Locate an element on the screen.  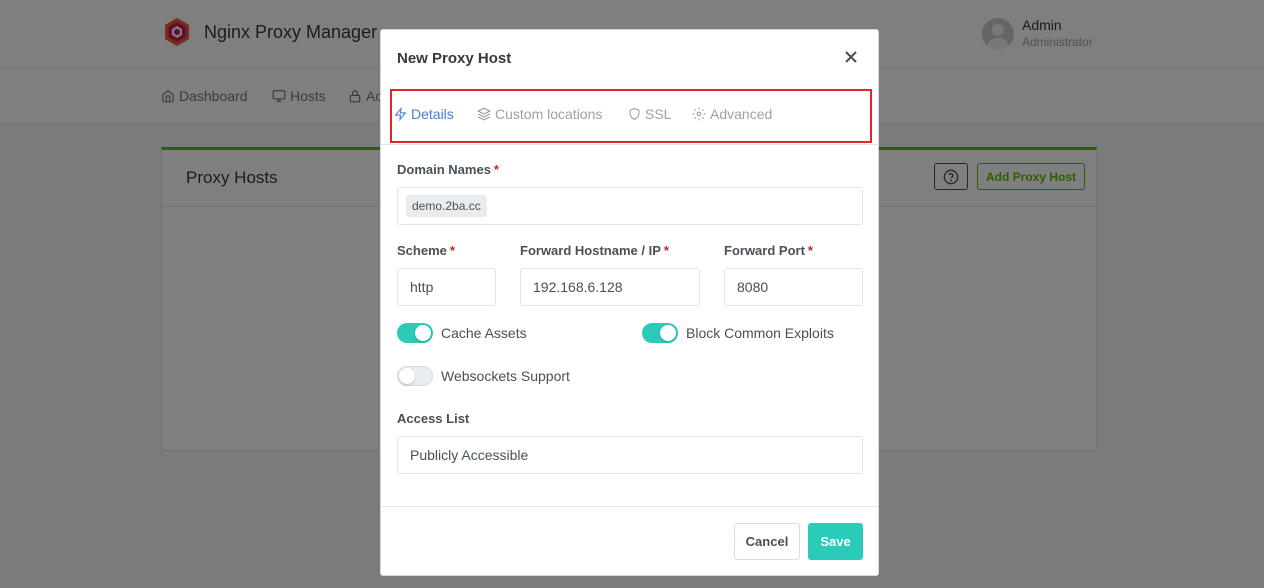
websockets-row: Websockets Support is located at coordinates (483, 376).